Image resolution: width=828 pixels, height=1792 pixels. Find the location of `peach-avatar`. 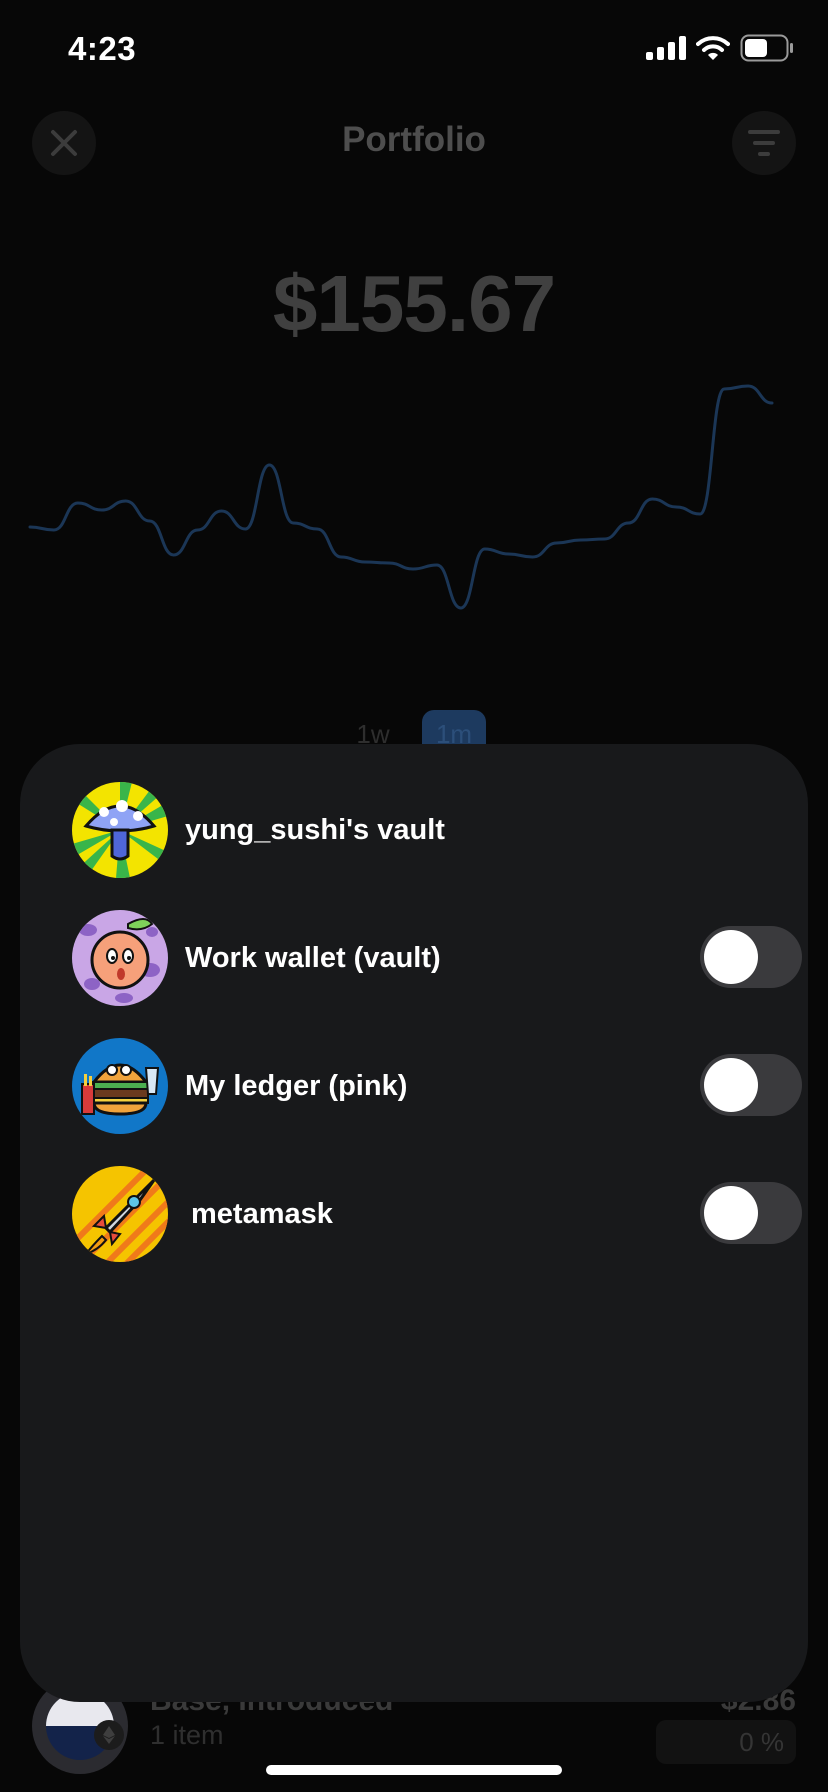

peach-avatar is located at coordinates (120, 958).